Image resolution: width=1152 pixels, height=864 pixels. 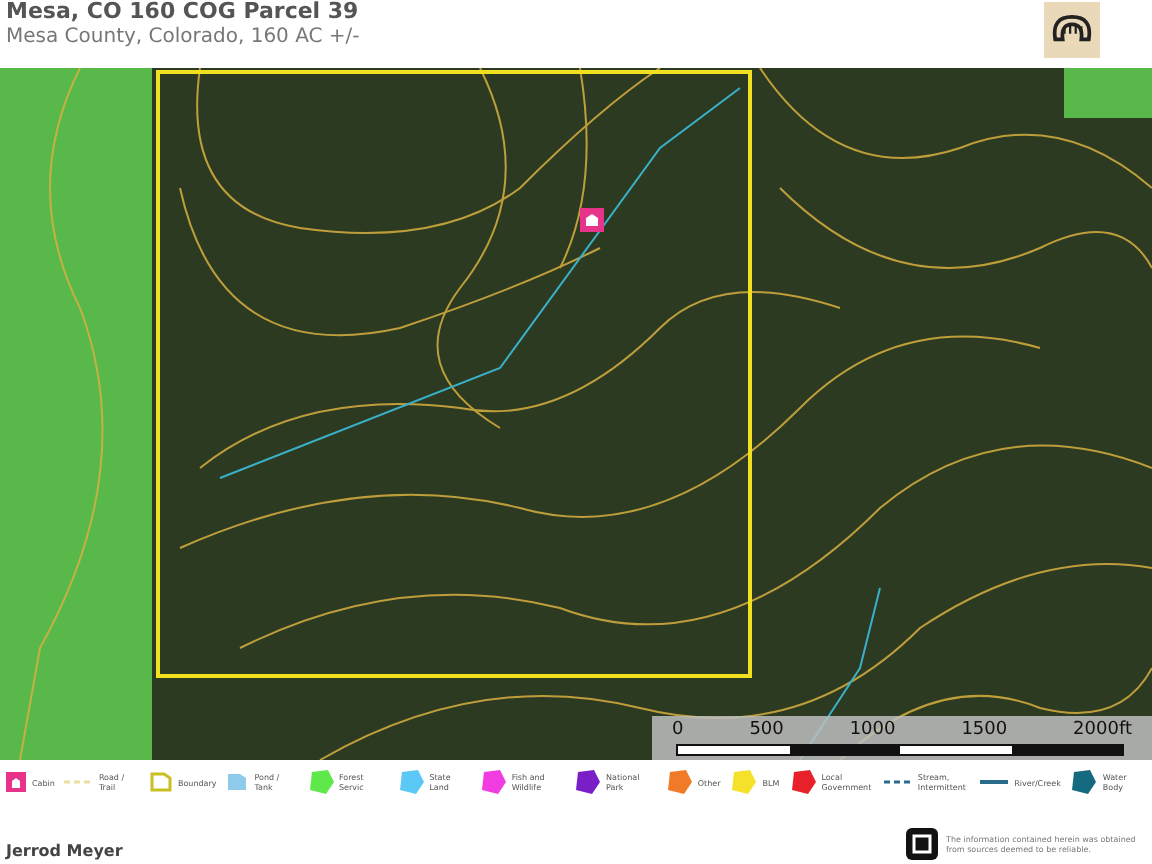 I want to click on cabin-marker-icon, so click(x=592, y=220).